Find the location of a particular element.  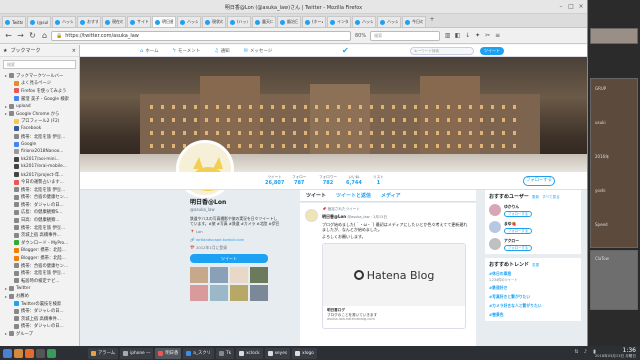

bookmark-item: ▸ Twitter is located at coordinates (39, 289).